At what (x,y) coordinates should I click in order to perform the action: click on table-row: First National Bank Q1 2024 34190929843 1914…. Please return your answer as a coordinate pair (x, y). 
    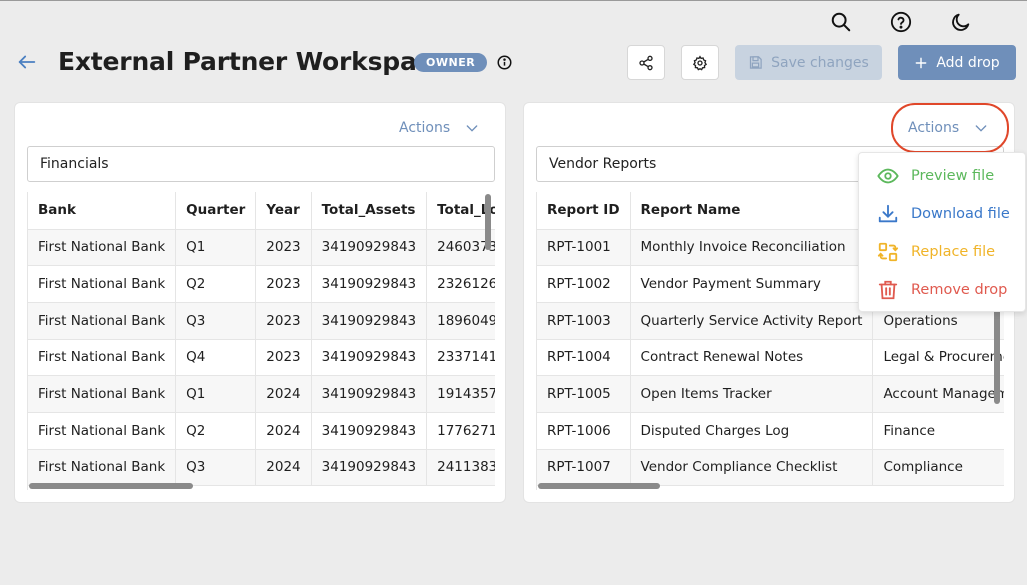
    Looking at the image, I should click on (261, 394).